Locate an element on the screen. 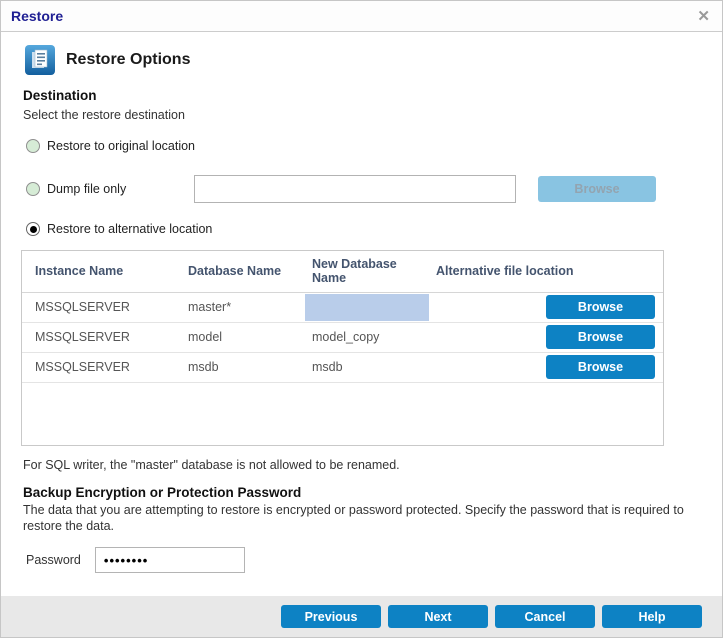 Image resolution: width=723 pixels, height=638 pixels. database-cell: msdb is located at coordinates (237, 367).